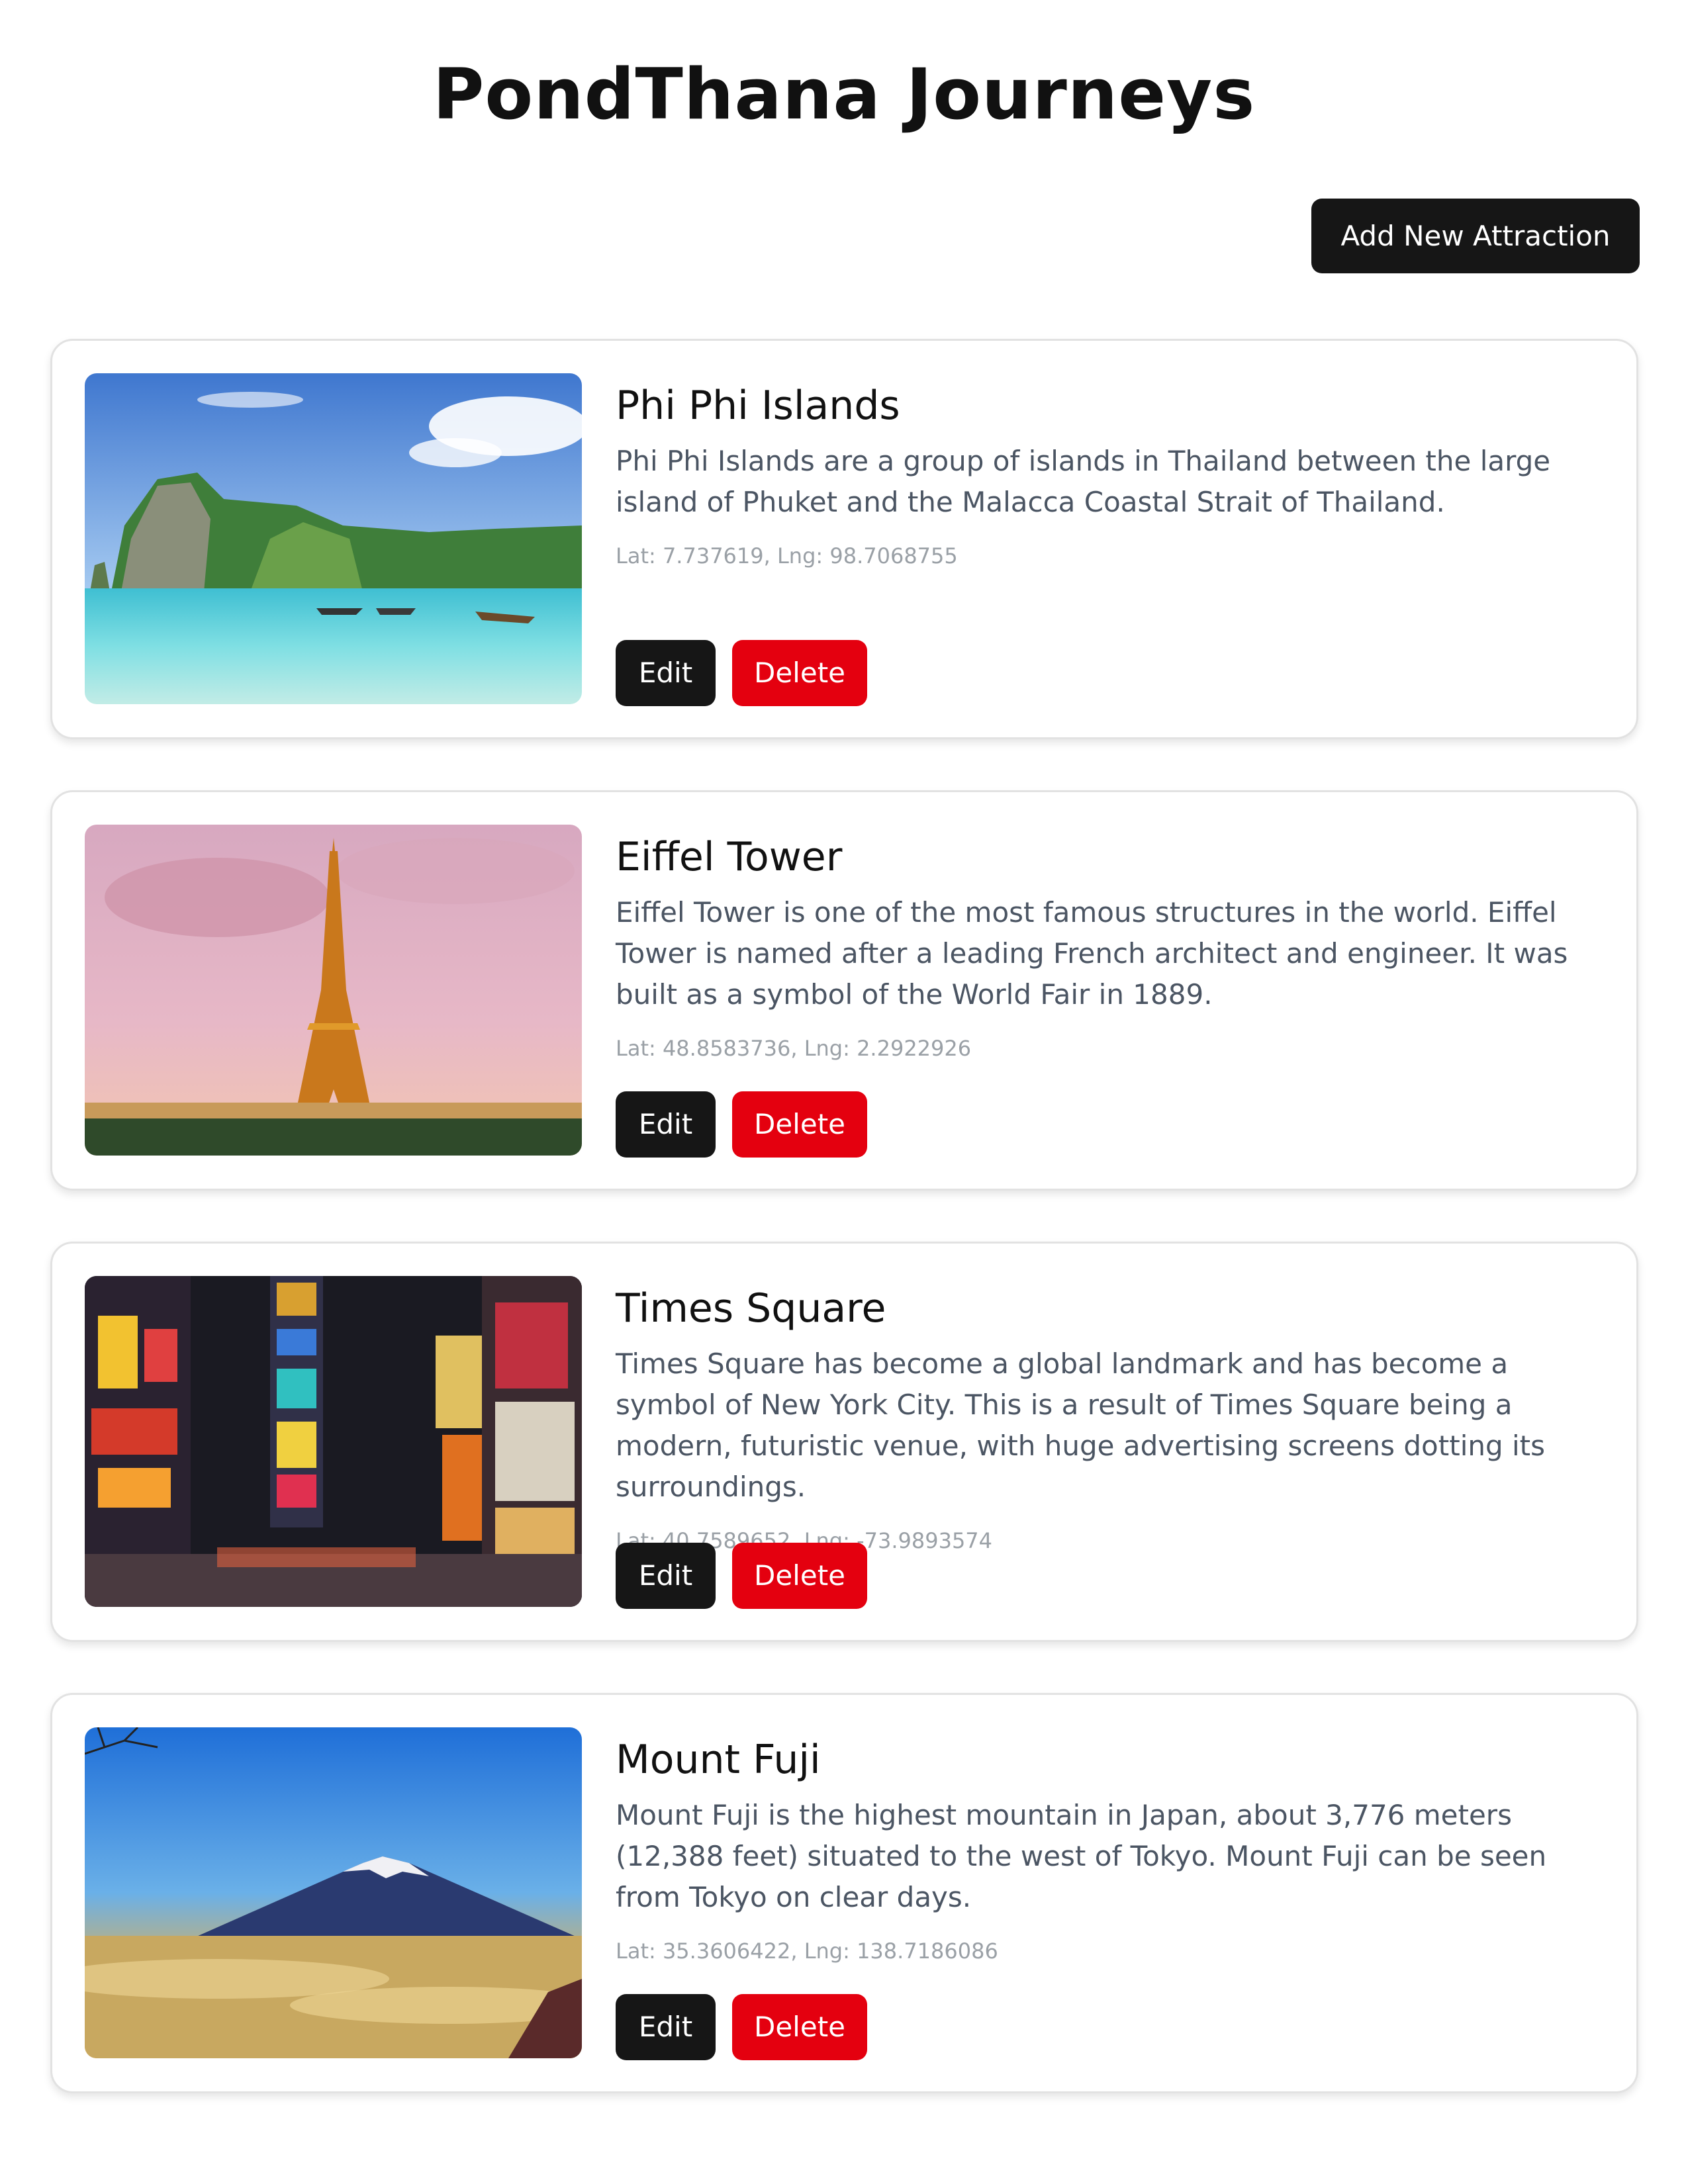 This screenshot has width=1688, height=2184. What do you see at coordinates (844, 95) in the screenshot?
I see `page-title: PondThana Journeys` at bounding box center [844, 95].